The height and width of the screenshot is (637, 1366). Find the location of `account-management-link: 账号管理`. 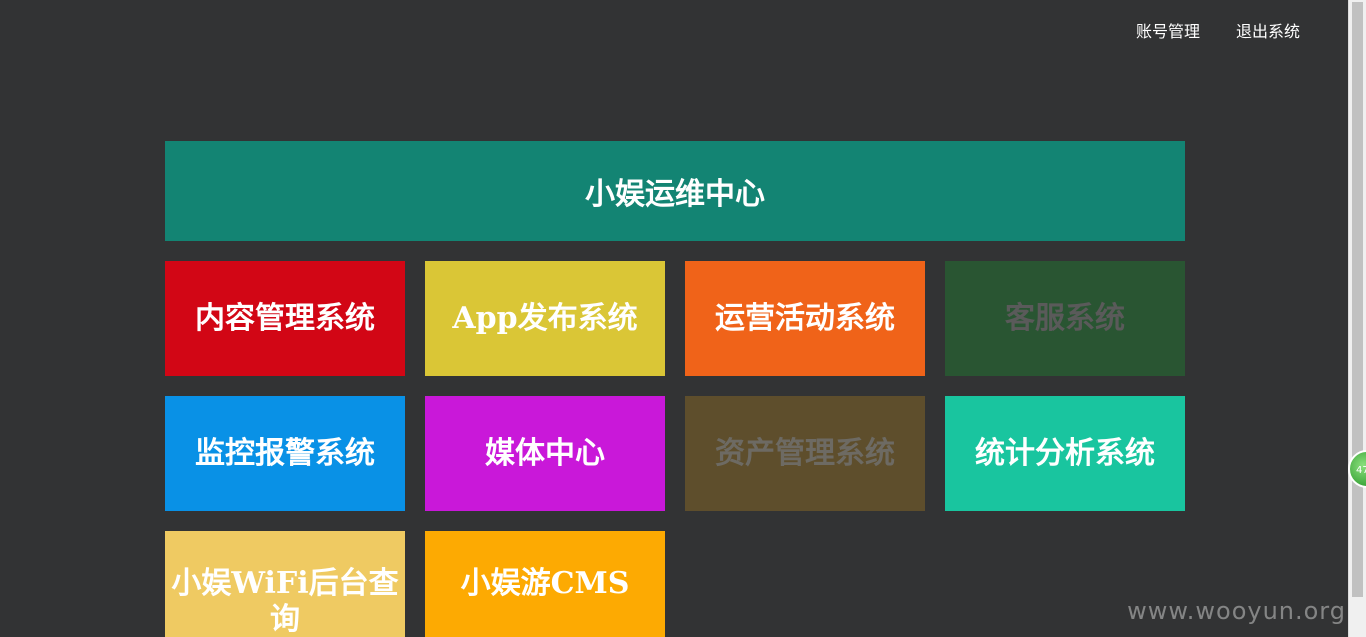

account-management-link: 账号管理 is located at coordinates (1168, 30).